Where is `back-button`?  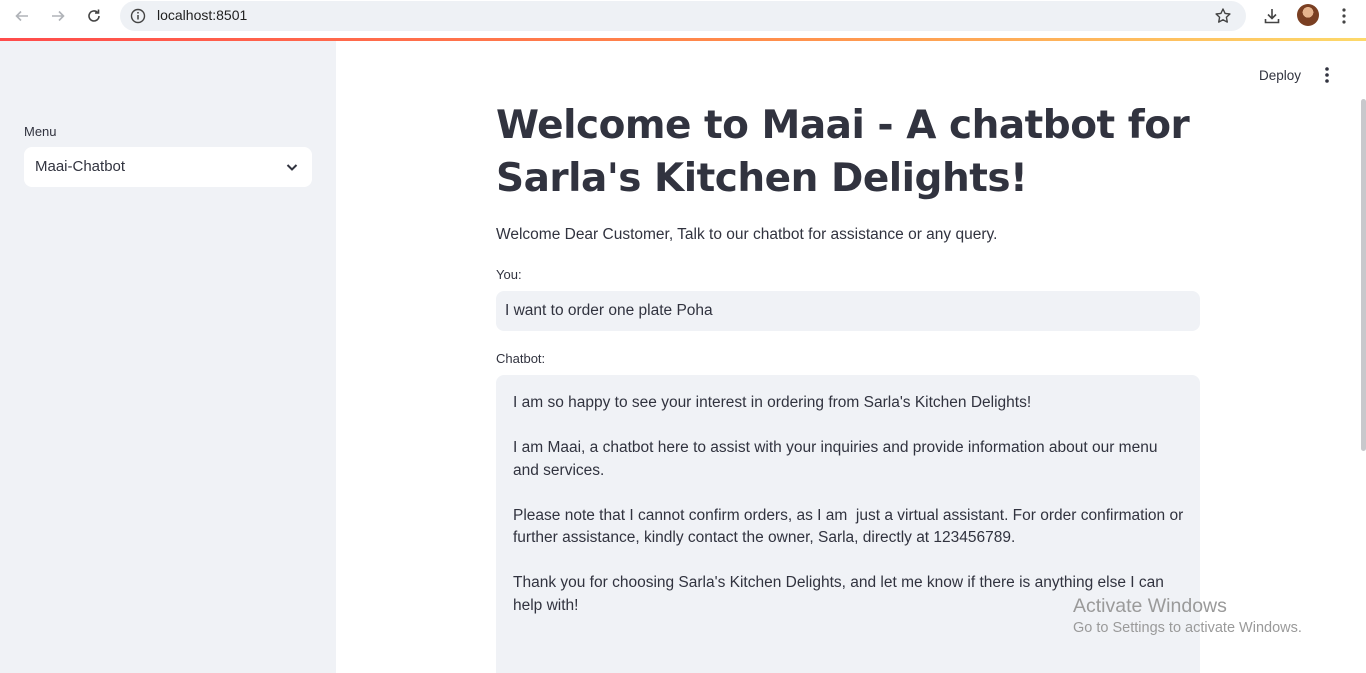
back-button is located at coordinates (22, 16).